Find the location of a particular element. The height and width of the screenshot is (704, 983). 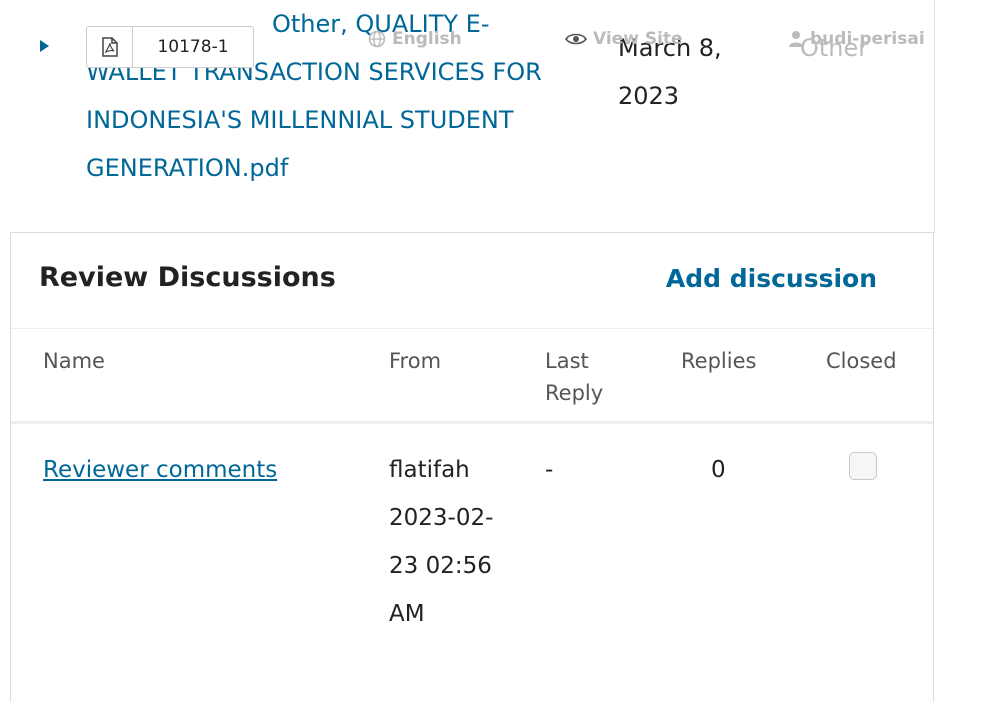

discussion-replies: 0 is located at coordinates (718, 470).